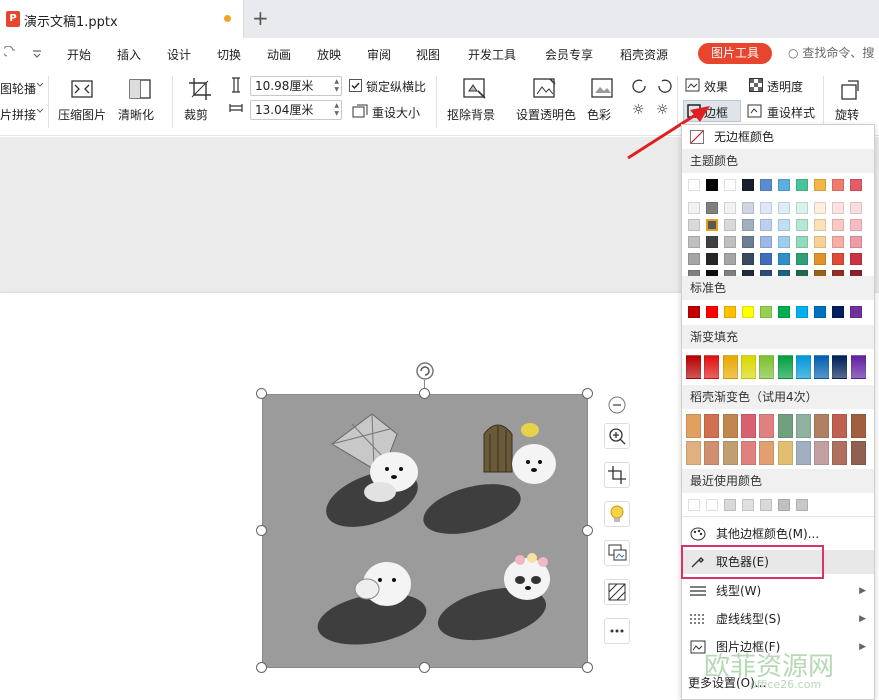  I want to click on rotate-button: 旋转, so click(847, 114).